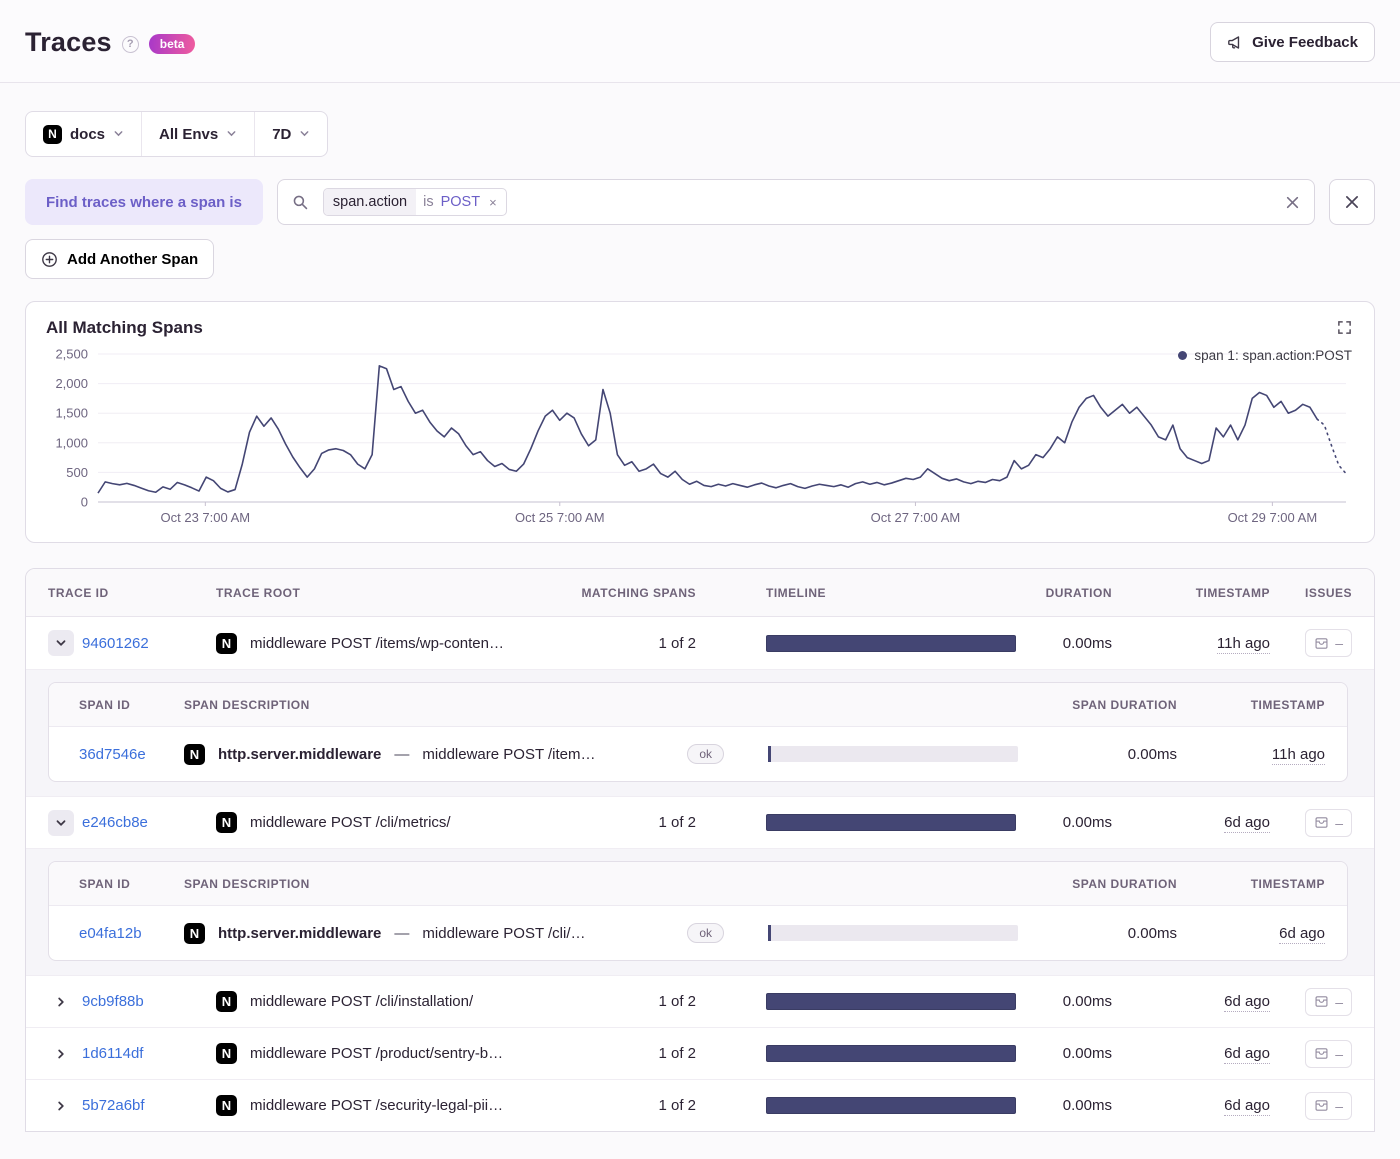 This screenshot has height=1159, width=1400. I want to click on expand-chart-icon, so click(1344, 329).